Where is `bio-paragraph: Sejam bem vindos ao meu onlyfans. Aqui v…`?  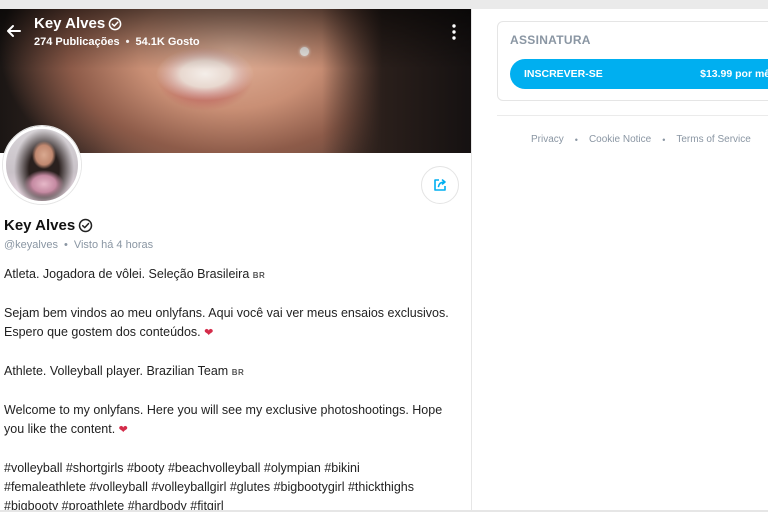 bio-paragraph: Sejam bem vindos ao meu onlyfans. Aqui v… is located at coordinates (226, 322).